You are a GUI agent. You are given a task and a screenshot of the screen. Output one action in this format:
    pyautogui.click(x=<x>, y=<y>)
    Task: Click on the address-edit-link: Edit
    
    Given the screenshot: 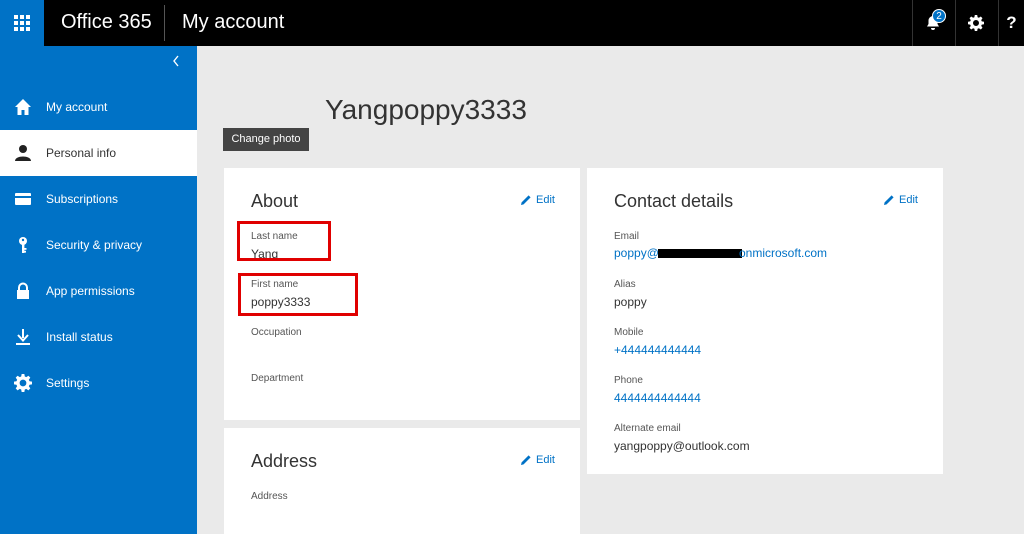 What is the action you would take?
    pyautogui.click(x=537, y=460)
    